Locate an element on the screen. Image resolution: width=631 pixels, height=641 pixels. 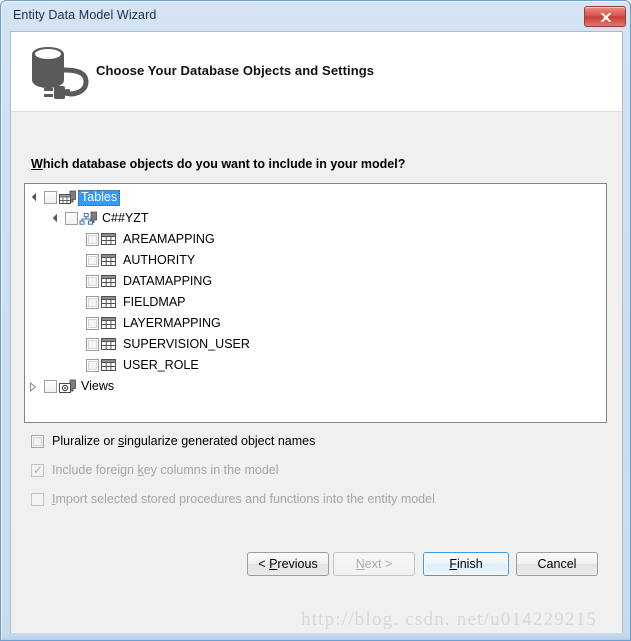
tree-node-label: USER_ROLE is located at coordinates (161, 364).